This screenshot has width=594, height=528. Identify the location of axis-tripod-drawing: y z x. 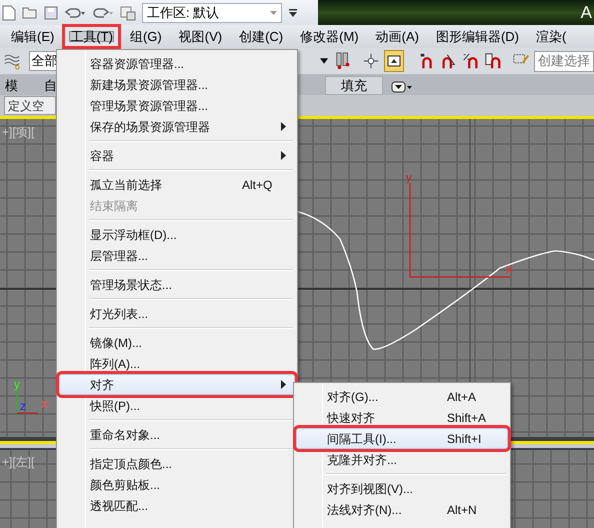
(34, 397).